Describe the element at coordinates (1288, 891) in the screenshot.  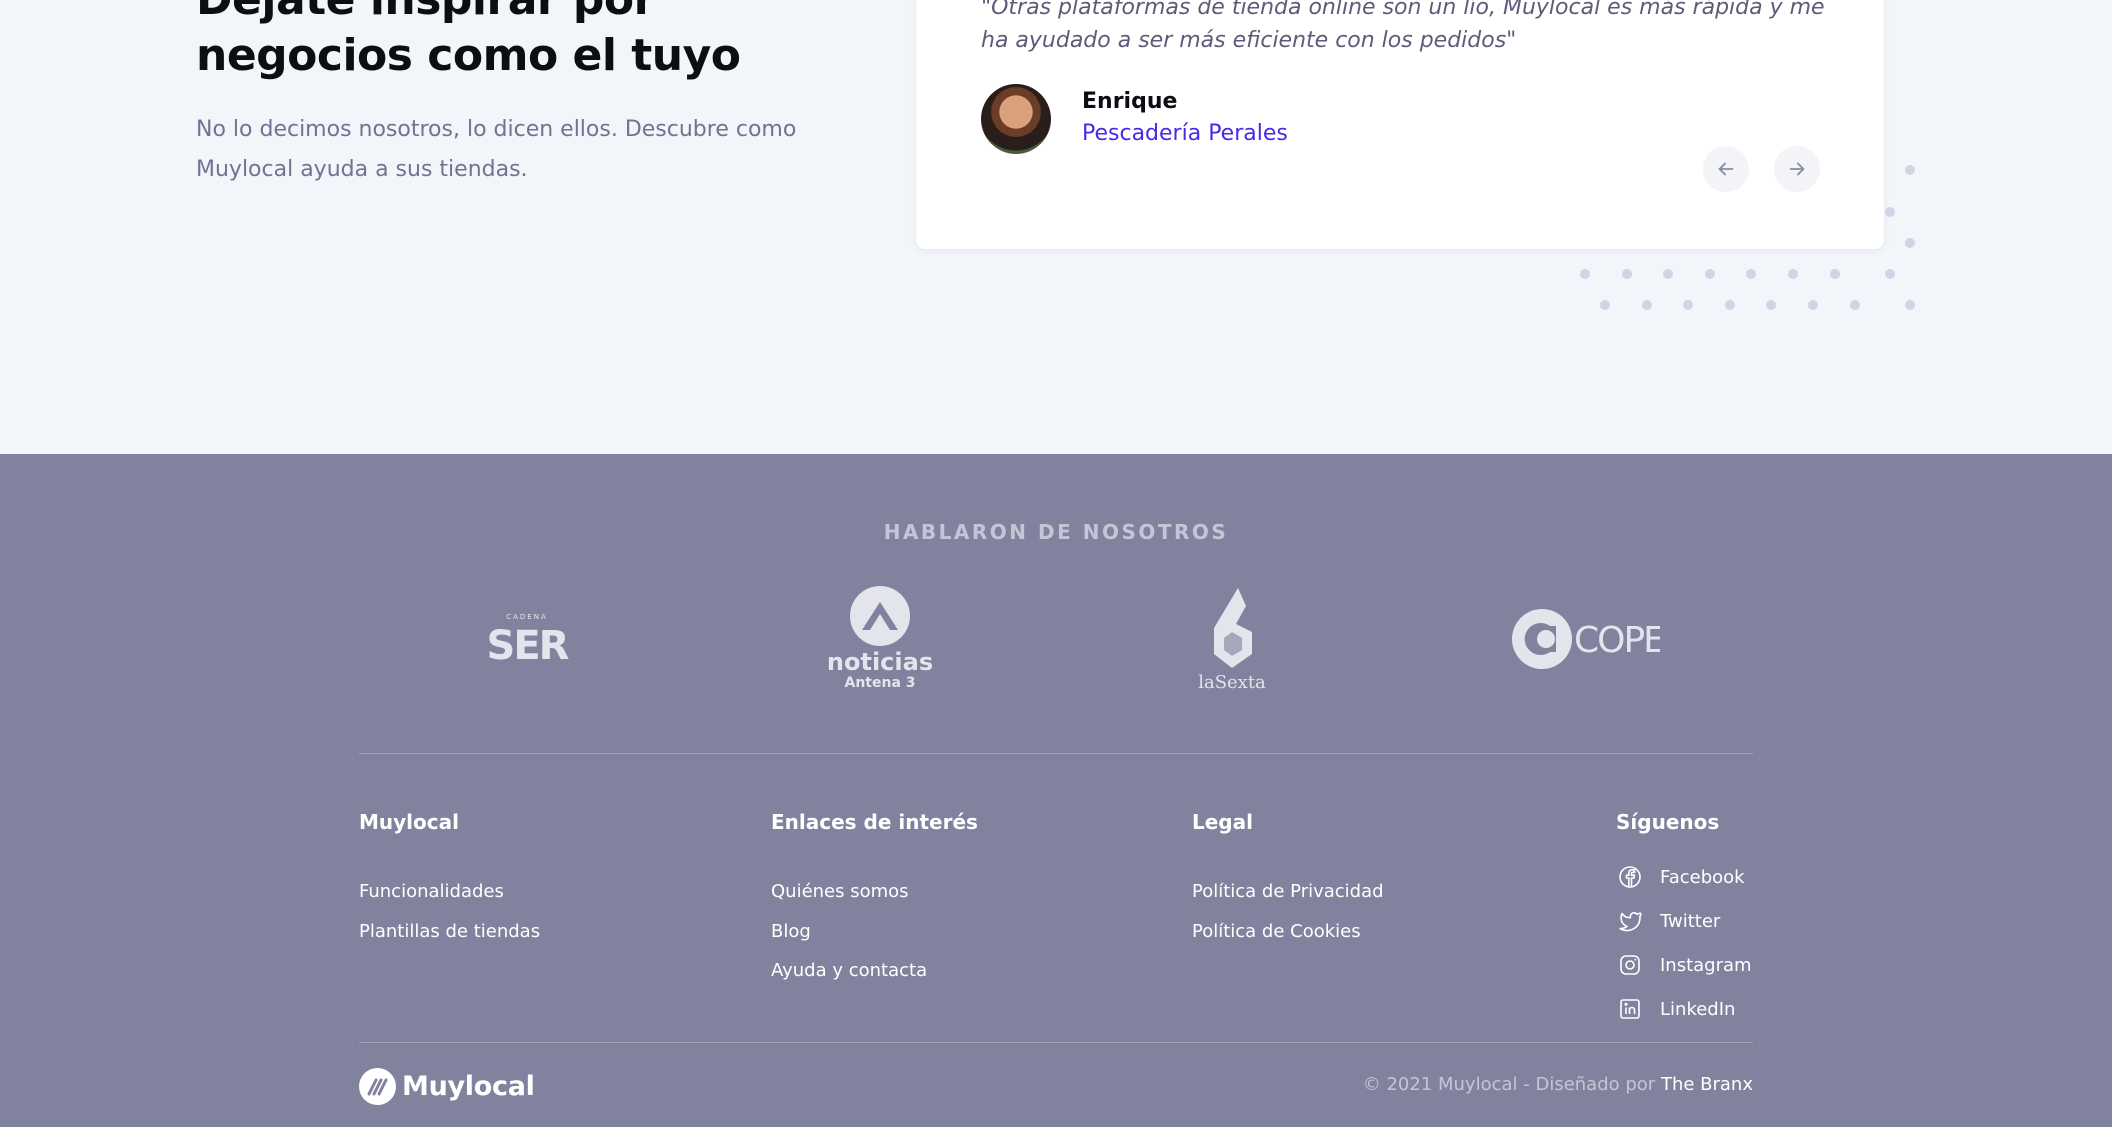
I see `footer-link-privacidad: Política de Privacidad` at that location.